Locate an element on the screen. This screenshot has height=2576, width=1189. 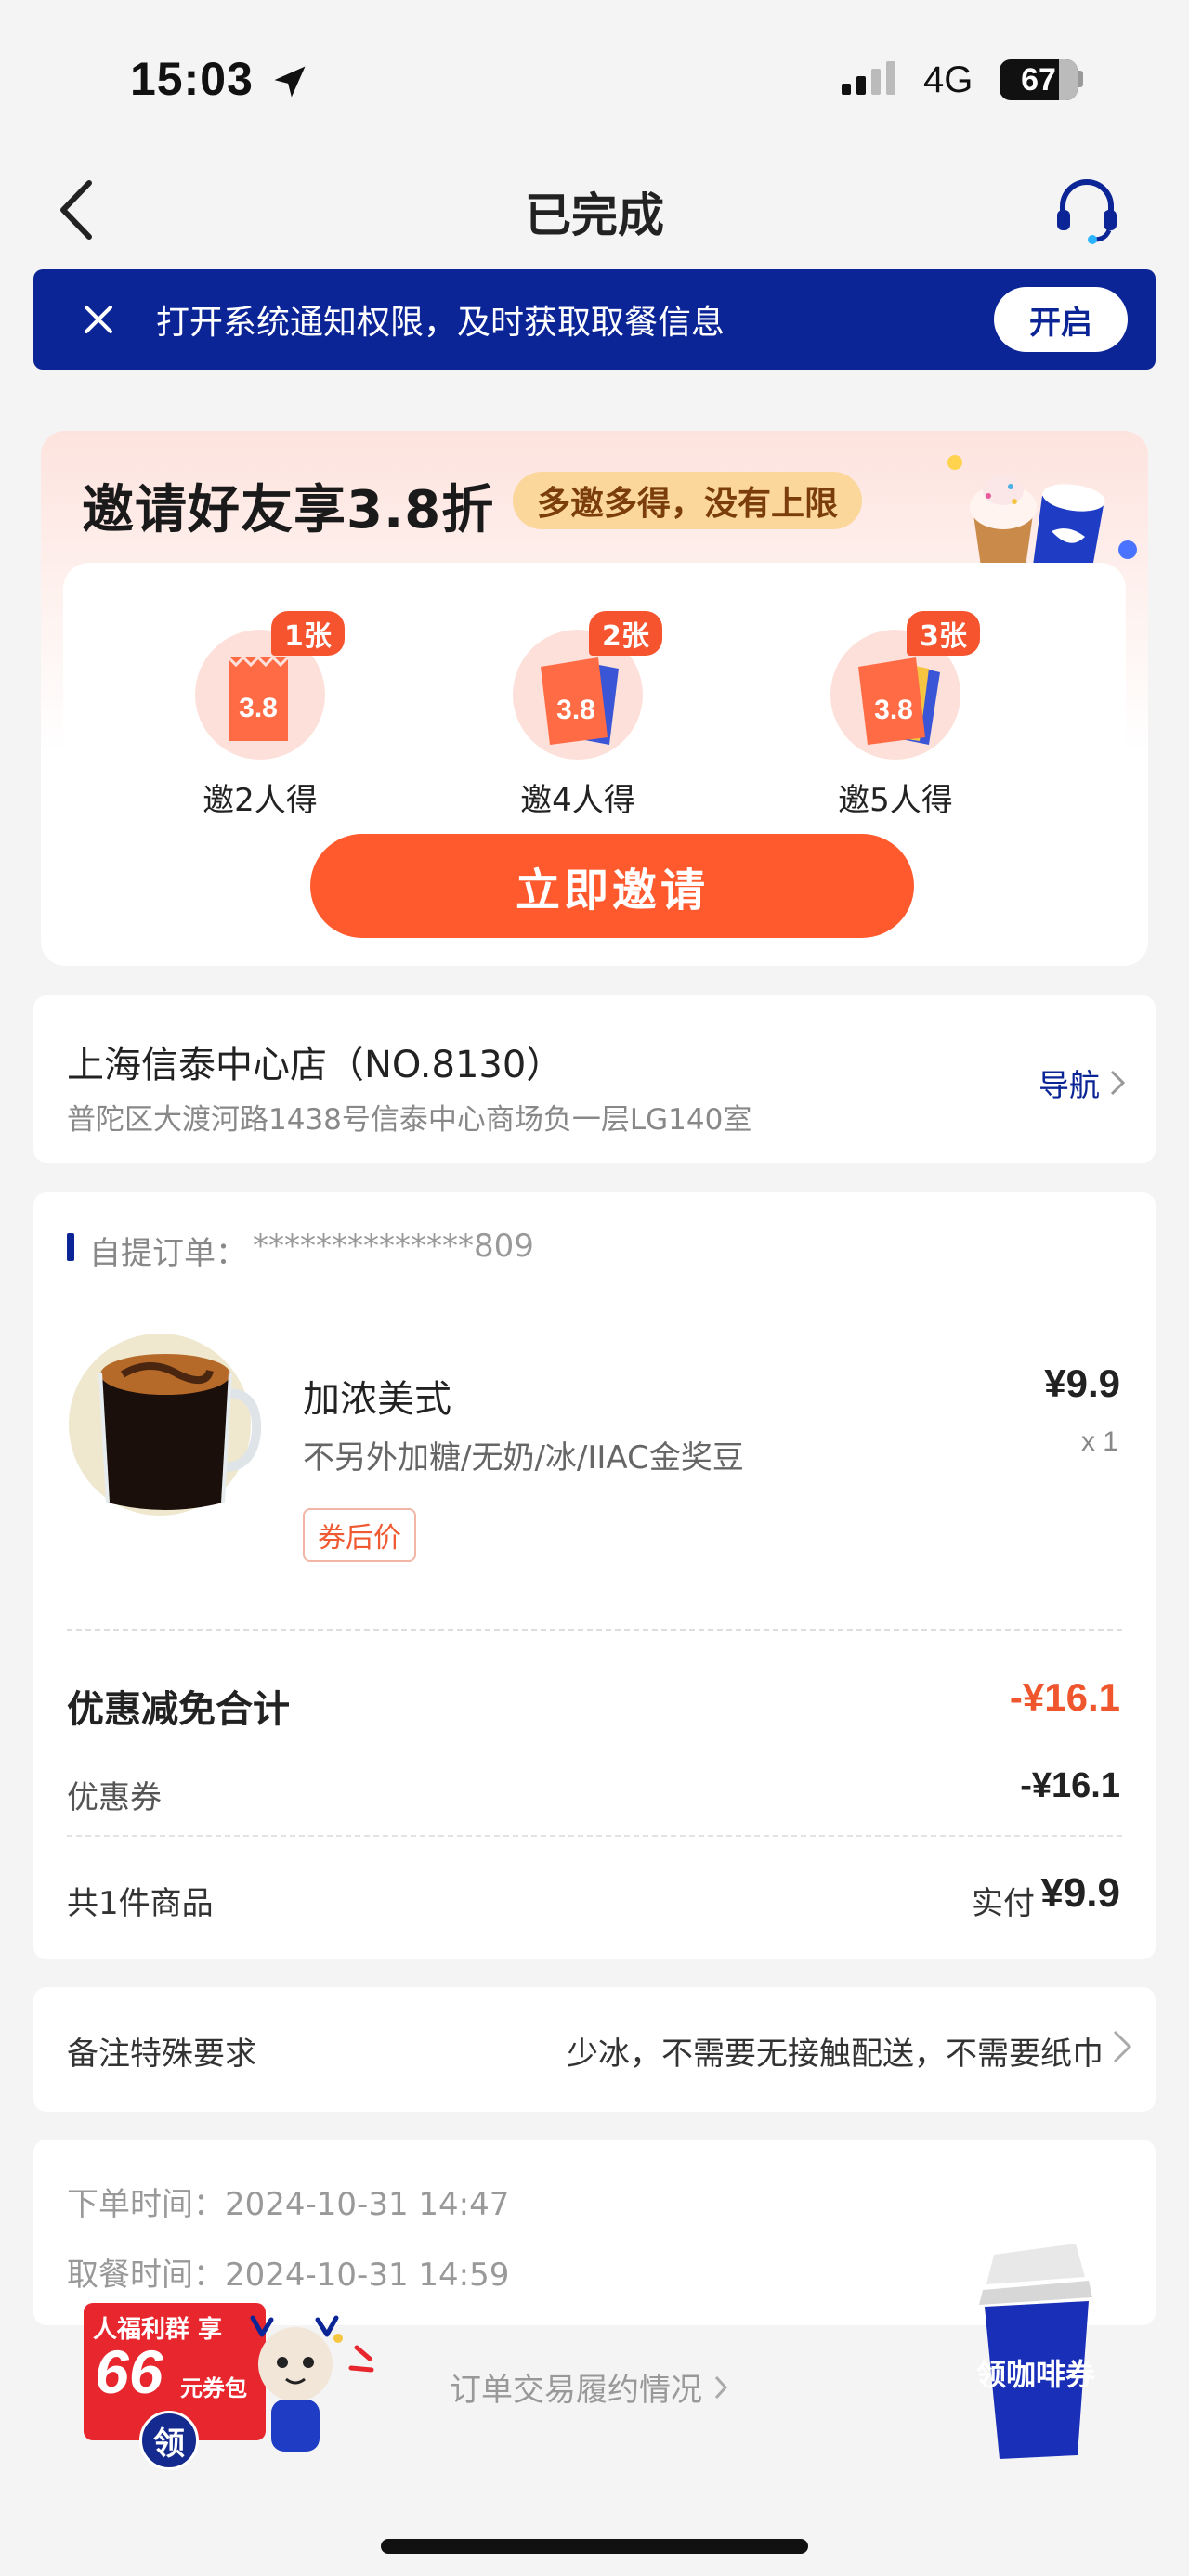
page-title: 已完成 is located at coordinates (594, 215).